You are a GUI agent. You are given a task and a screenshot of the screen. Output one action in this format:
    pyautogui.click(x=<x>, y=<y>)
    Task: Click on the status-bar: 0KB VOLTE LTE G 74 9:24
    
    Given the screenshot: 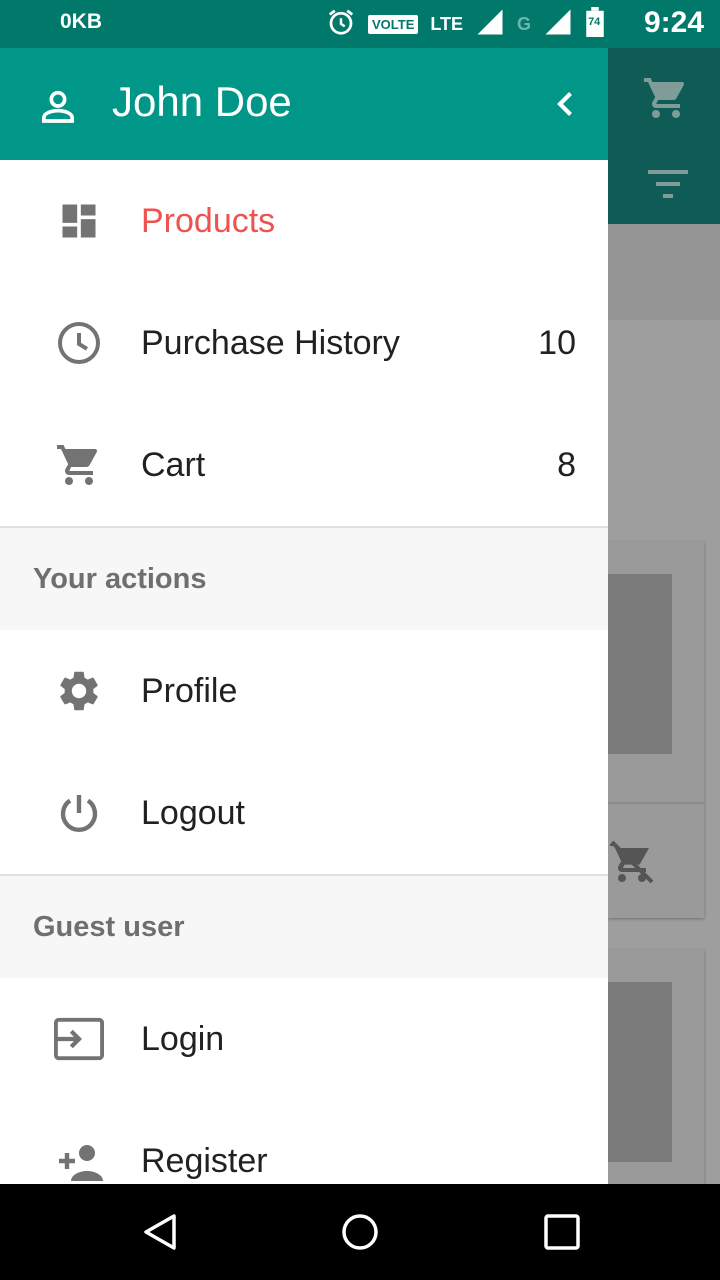 What is the action you would take?
    pyautogui.click(x=360, y=24)
    